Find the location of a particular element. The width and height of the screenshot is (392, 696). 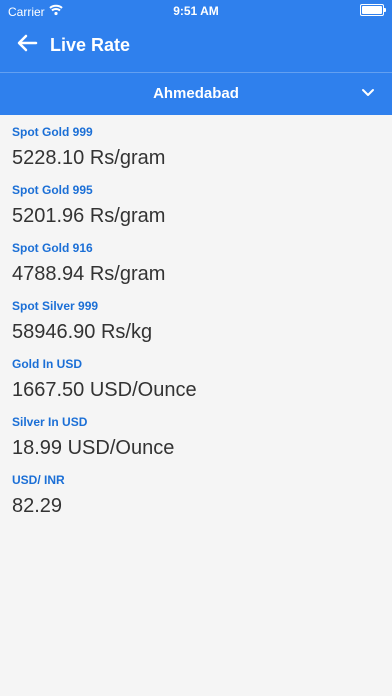

rate-value: 18.99 USD/Ounce is located at coordinates (93, 448).